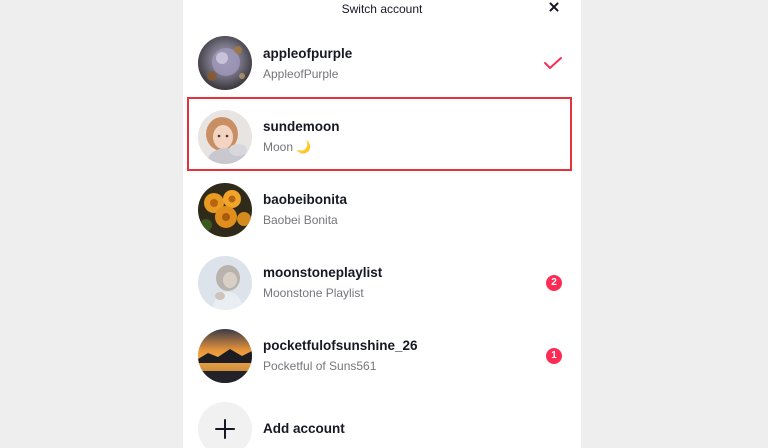 The image size is (768, 448). Describe the element at coordinates (382, 136) in the screenshot. I see `account-row-sundemoon: sundemoon Moon 🌙` at that location.